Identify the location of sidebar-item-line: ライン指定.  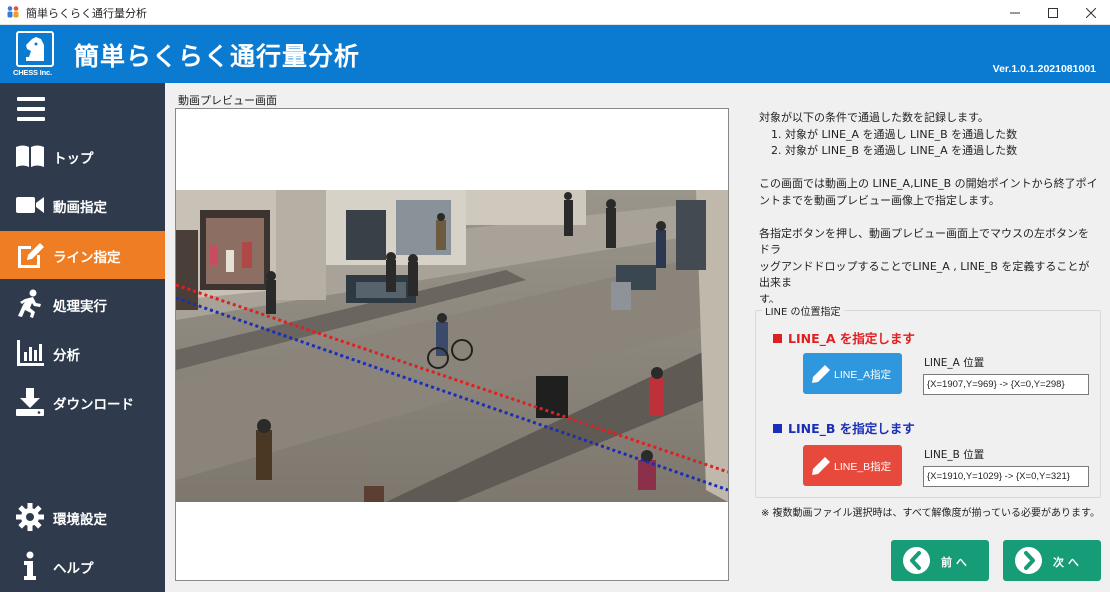
(82, 255).